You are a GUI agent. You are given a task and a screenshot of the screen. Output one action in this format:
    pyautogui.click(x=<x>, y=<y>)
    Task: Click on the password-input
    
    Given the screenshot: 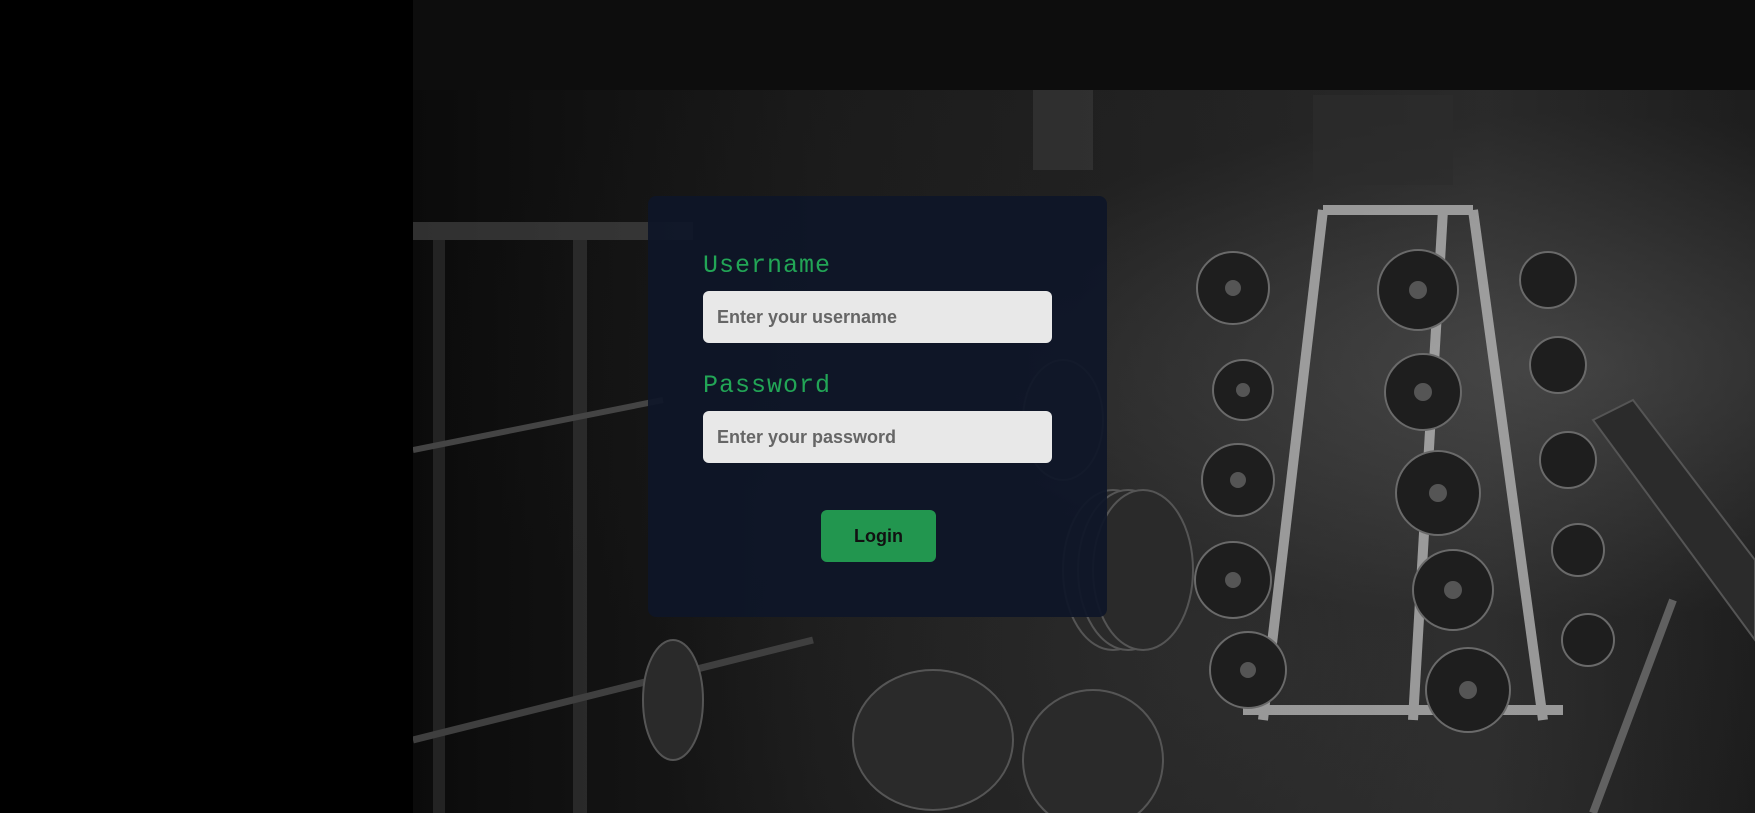 What is the action you would take?
    pyautogui.click(x=877, y=437)
    